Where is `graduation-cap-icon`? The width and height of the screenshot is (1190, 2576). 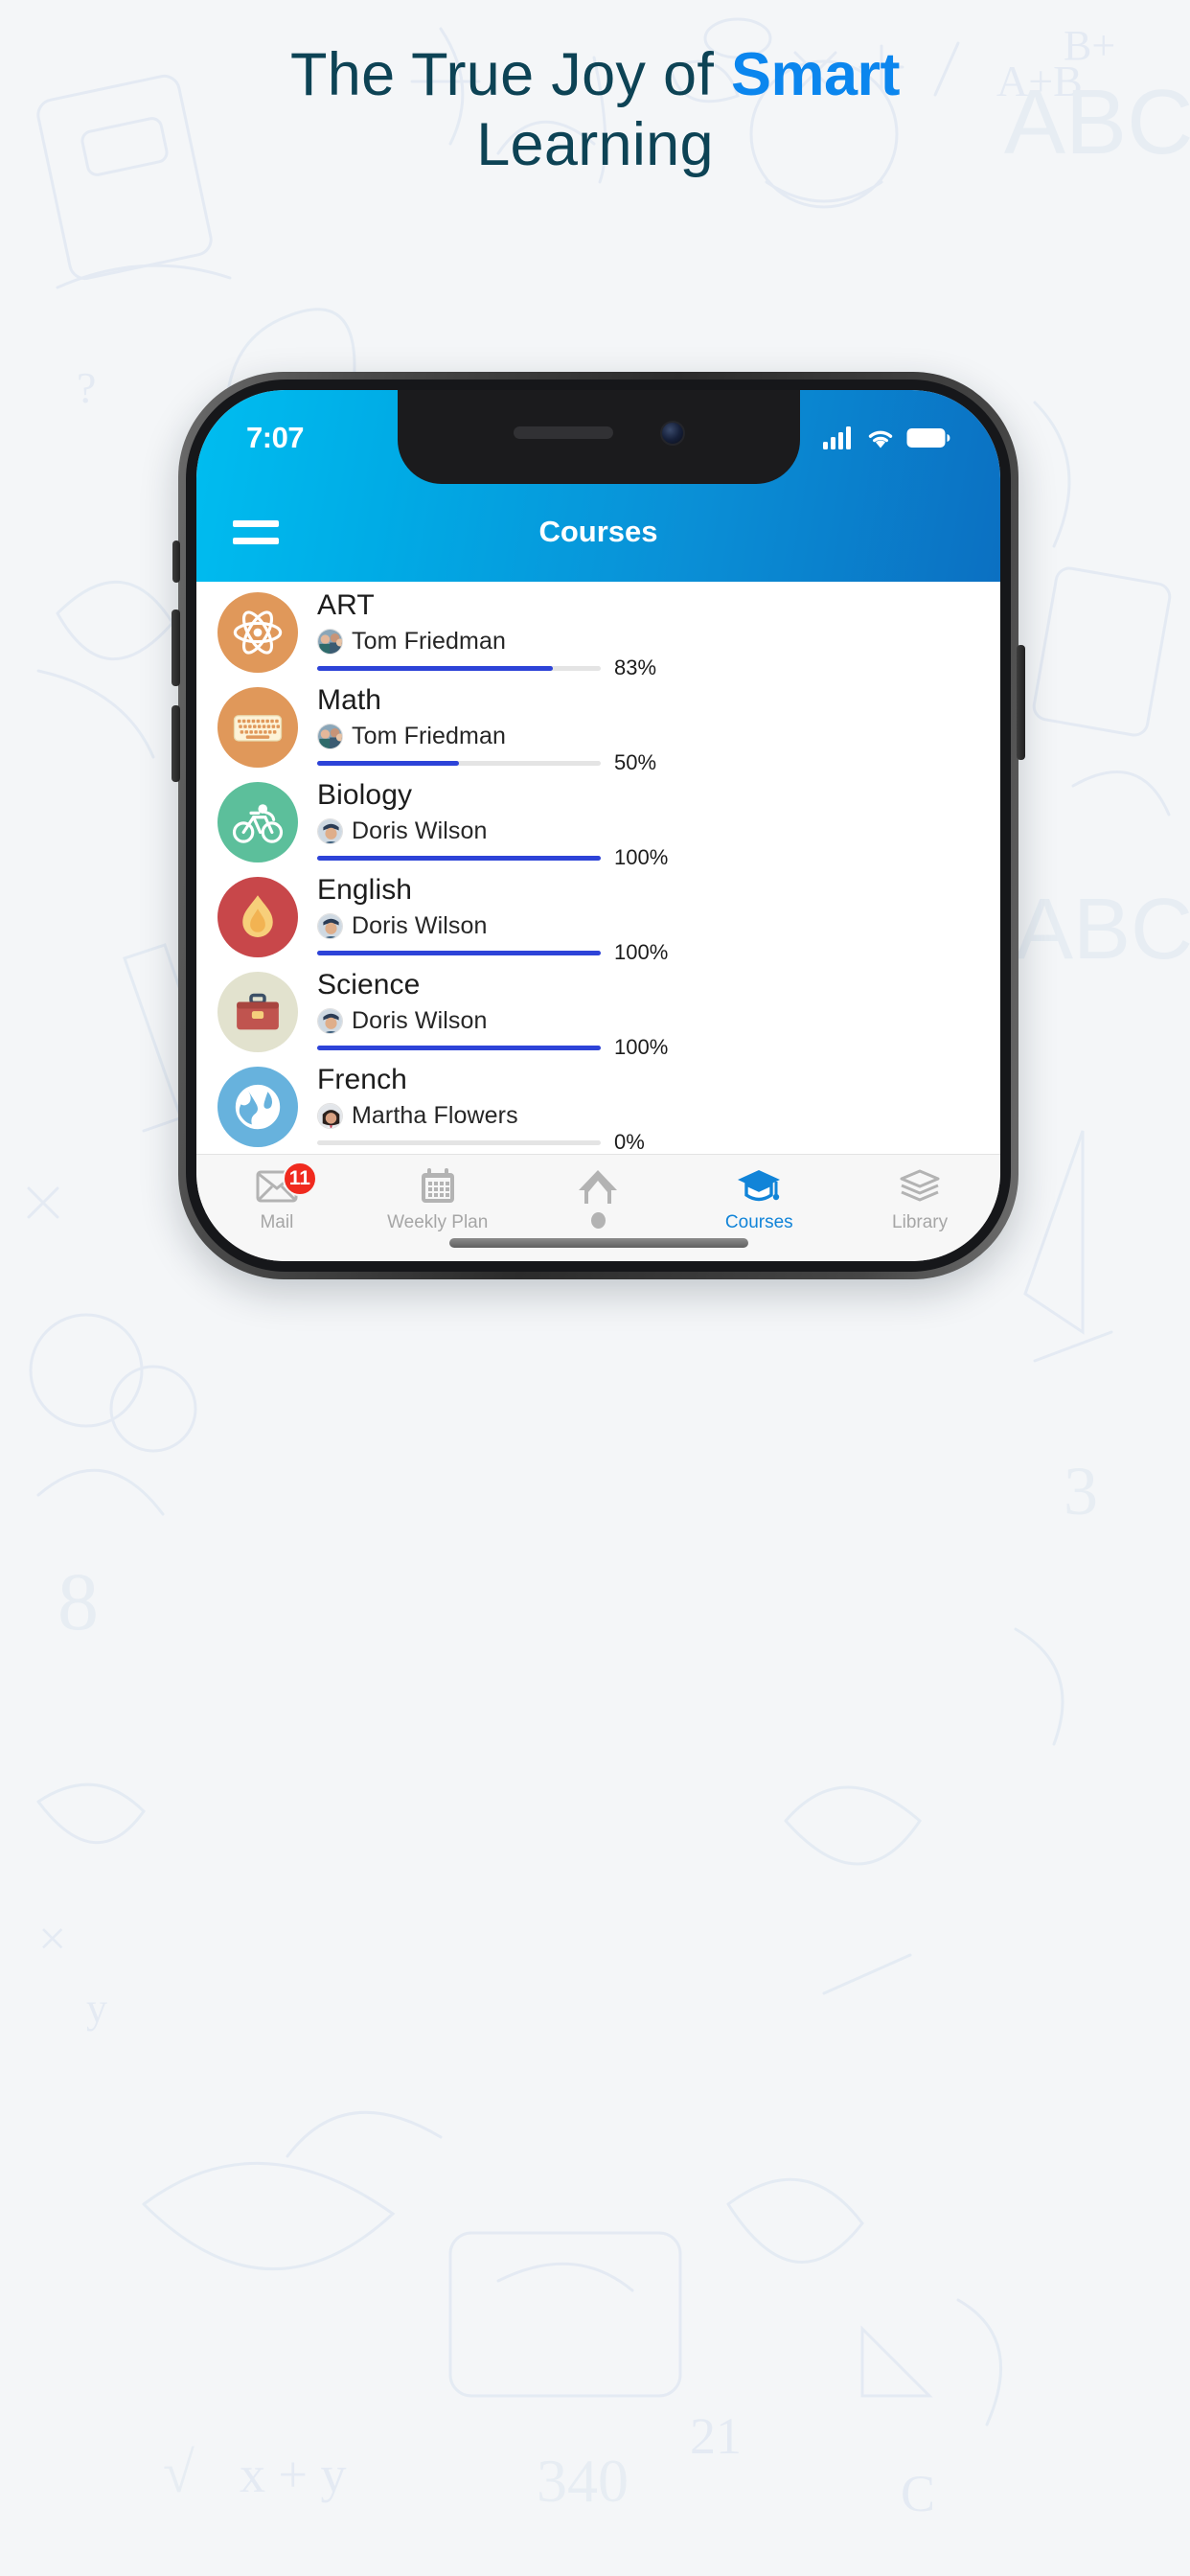
graduation-cap-icon is located at coordinates (759, 1186).